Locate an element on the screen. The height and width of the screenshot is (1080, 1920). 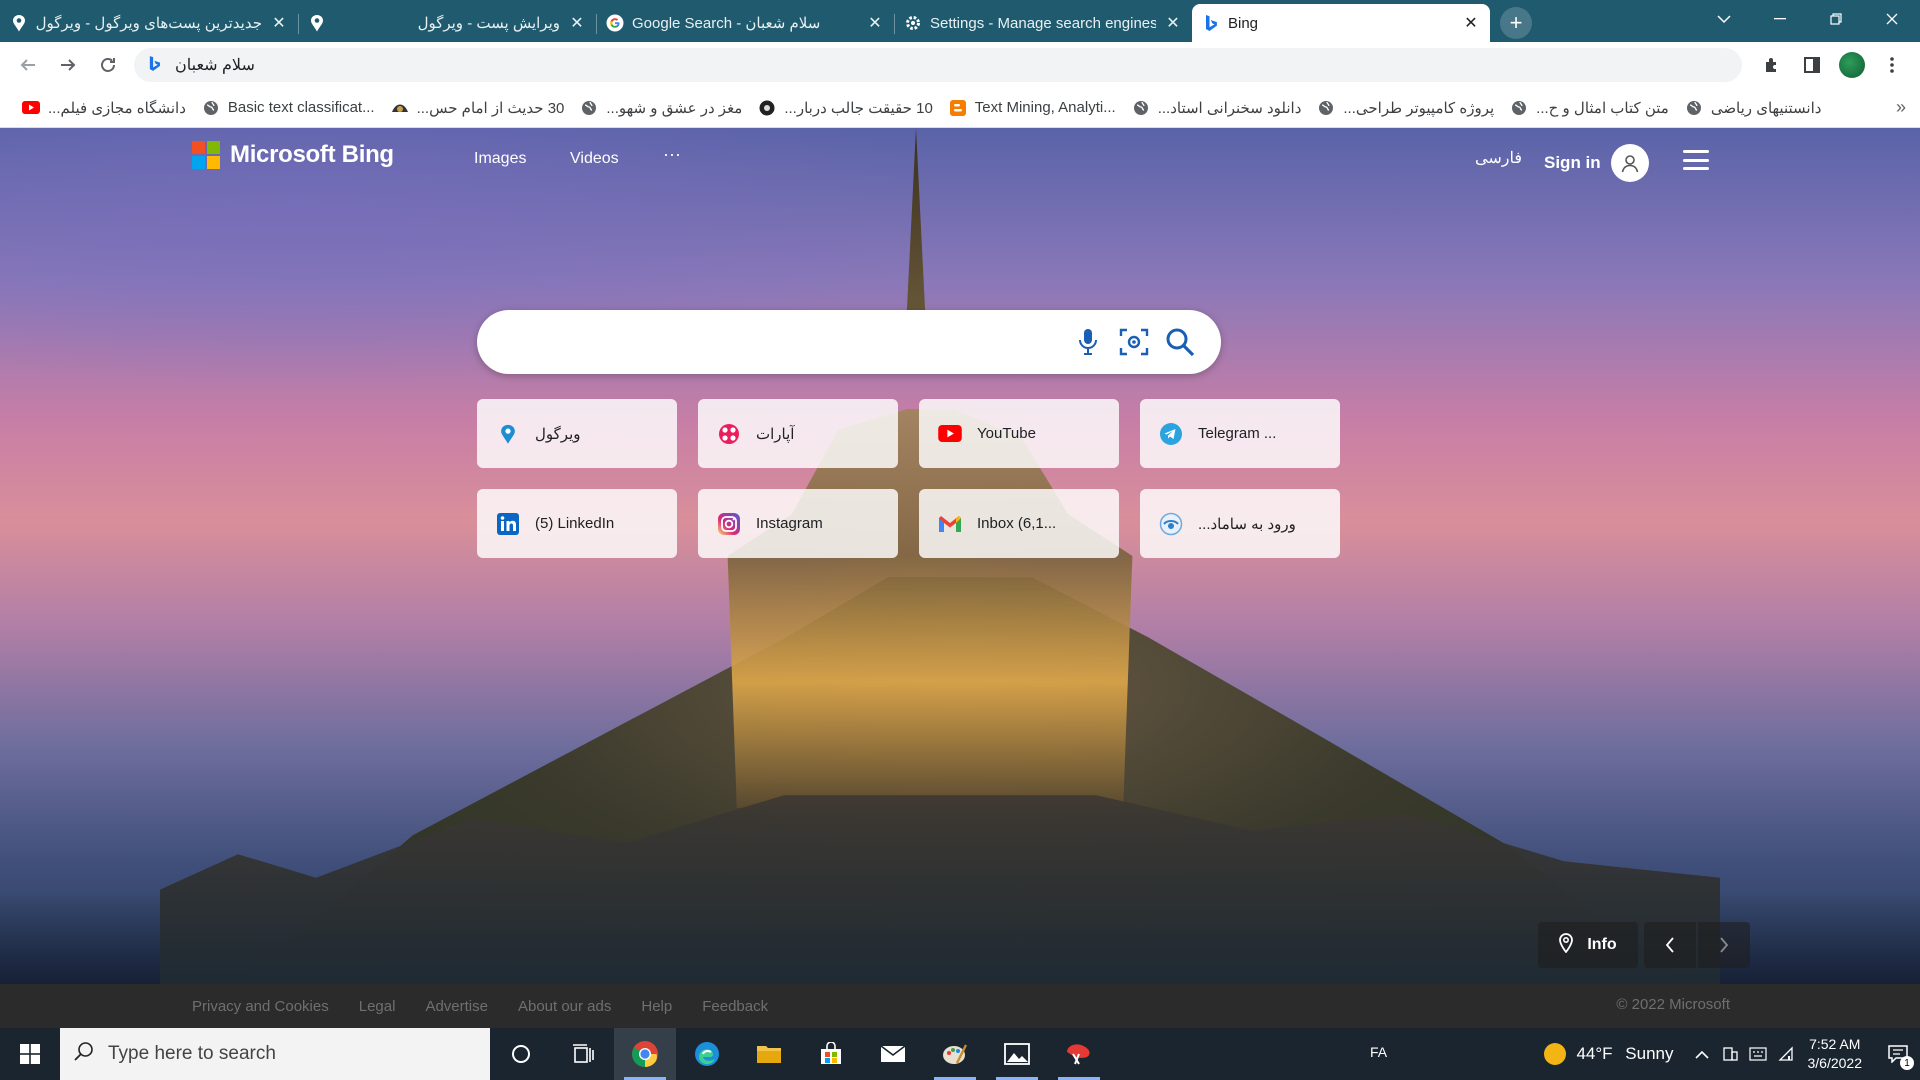
extensions-icon is located at coordinates (1772, 65).